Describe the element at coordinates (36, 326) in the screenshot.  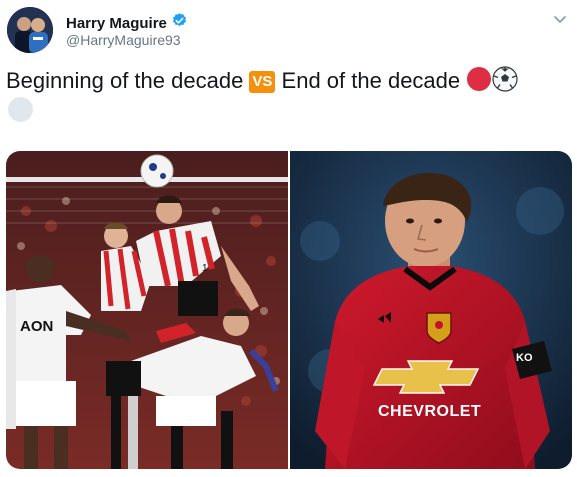
I see `aon-sponsor-label: AON` at that location.